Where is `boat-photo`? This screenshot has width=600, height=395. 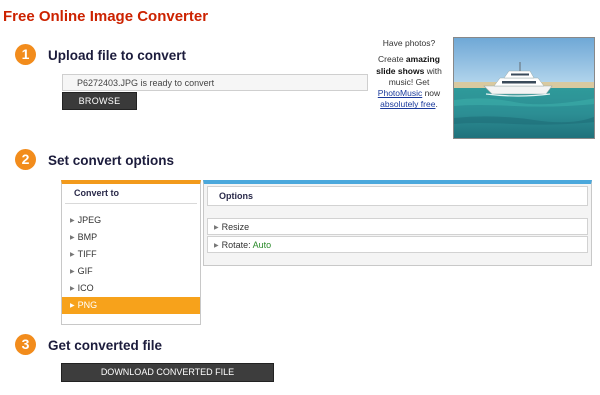 boat-photo is located at coordinates (524, 88).